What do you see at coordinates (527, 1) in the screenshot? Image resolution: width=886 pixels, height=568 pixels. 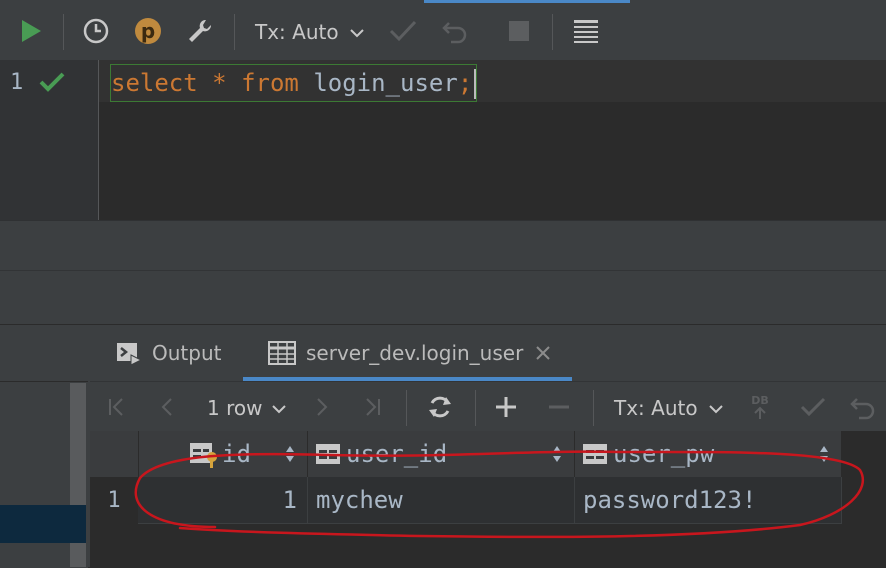 I see `progress-indicator` at bounding box center [527, 1].